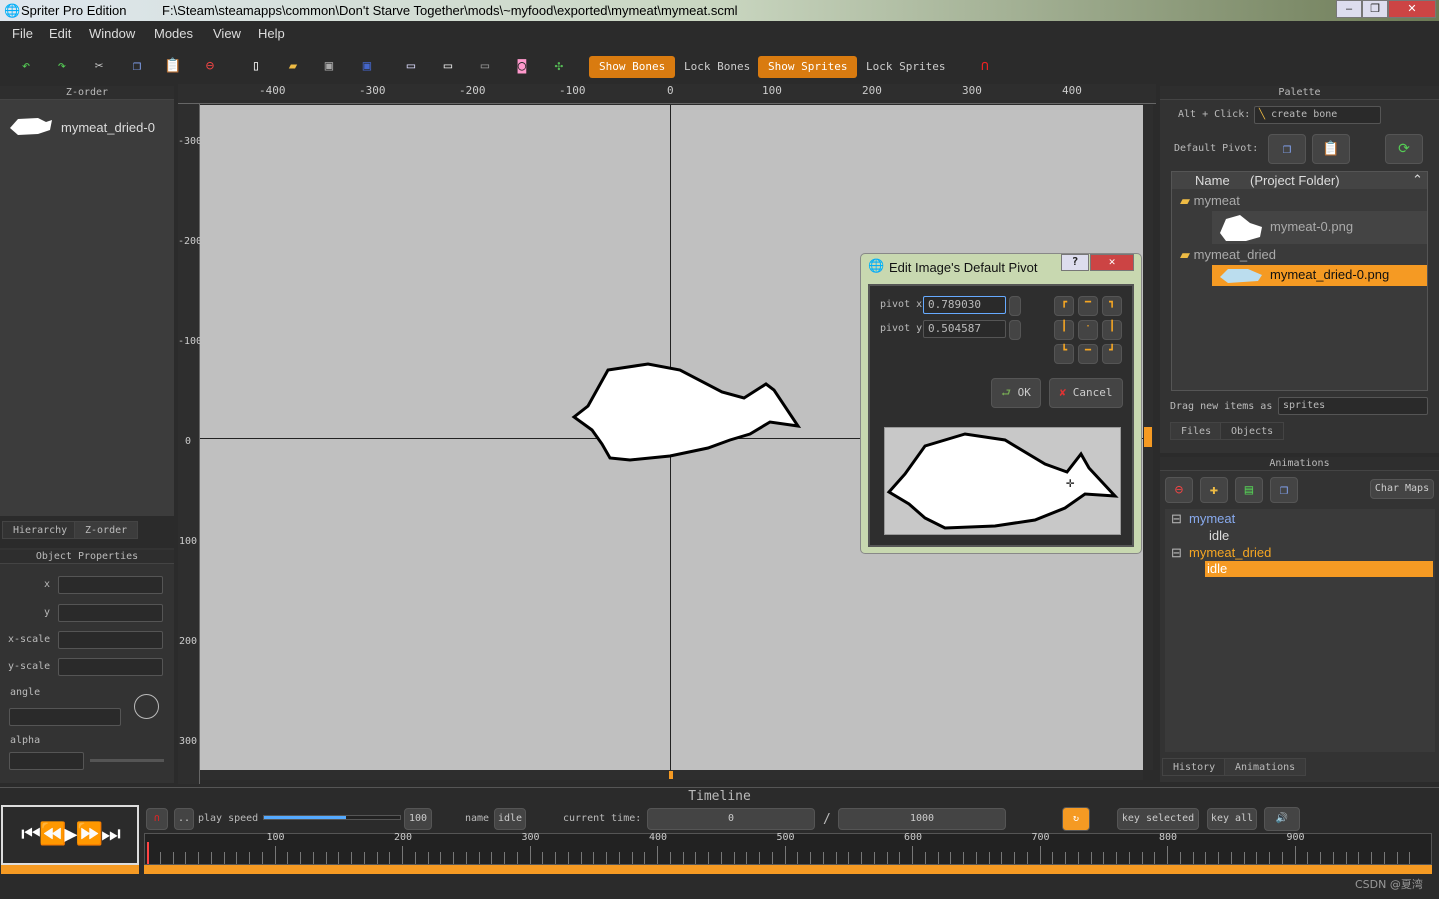 The height and width of the screenshot is (899, 1439). Describe the element at coordinates (686, 412) in the screenshot. I see `sprite-mymeat-dried` at that location.